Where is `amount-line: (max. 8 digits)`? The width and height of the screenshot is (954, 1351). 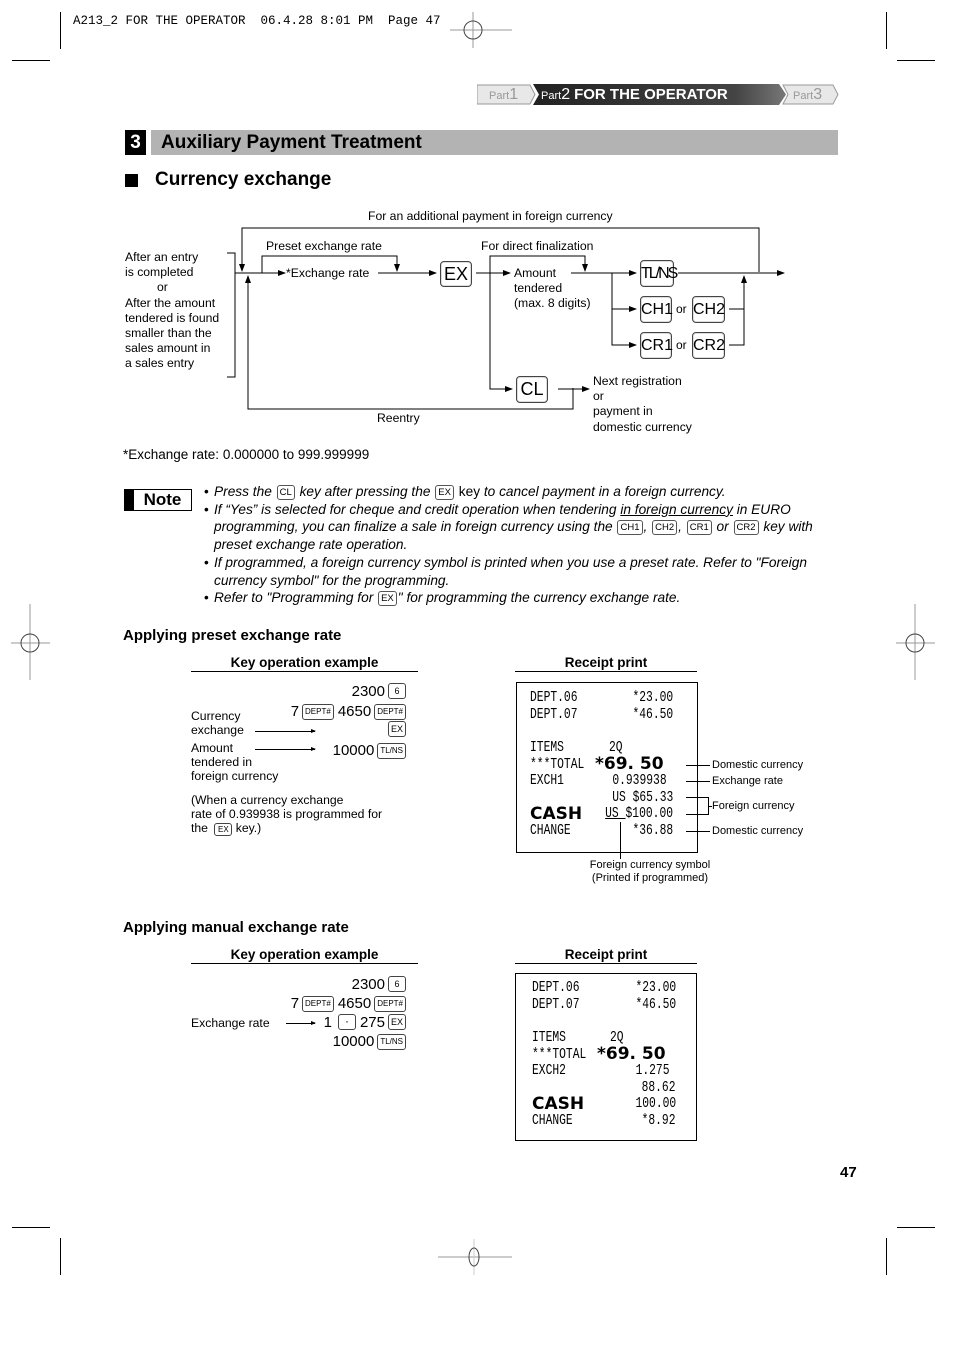
amount-line: (max. 8 digits) is located at coordinates (552, 303).